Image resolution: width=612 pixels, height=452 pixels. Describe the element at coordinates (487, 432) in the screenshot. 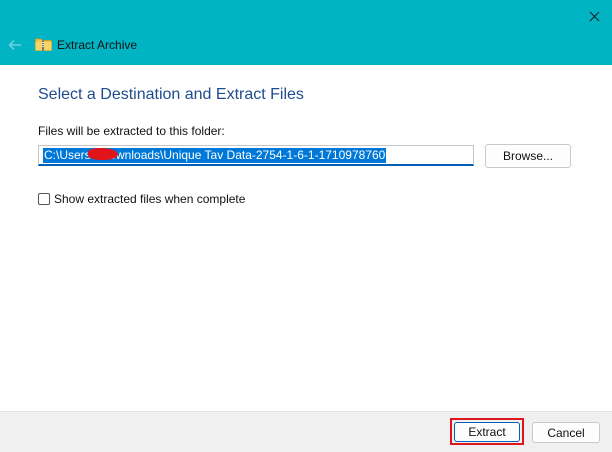

I see `extract-button: Extract` at that location.